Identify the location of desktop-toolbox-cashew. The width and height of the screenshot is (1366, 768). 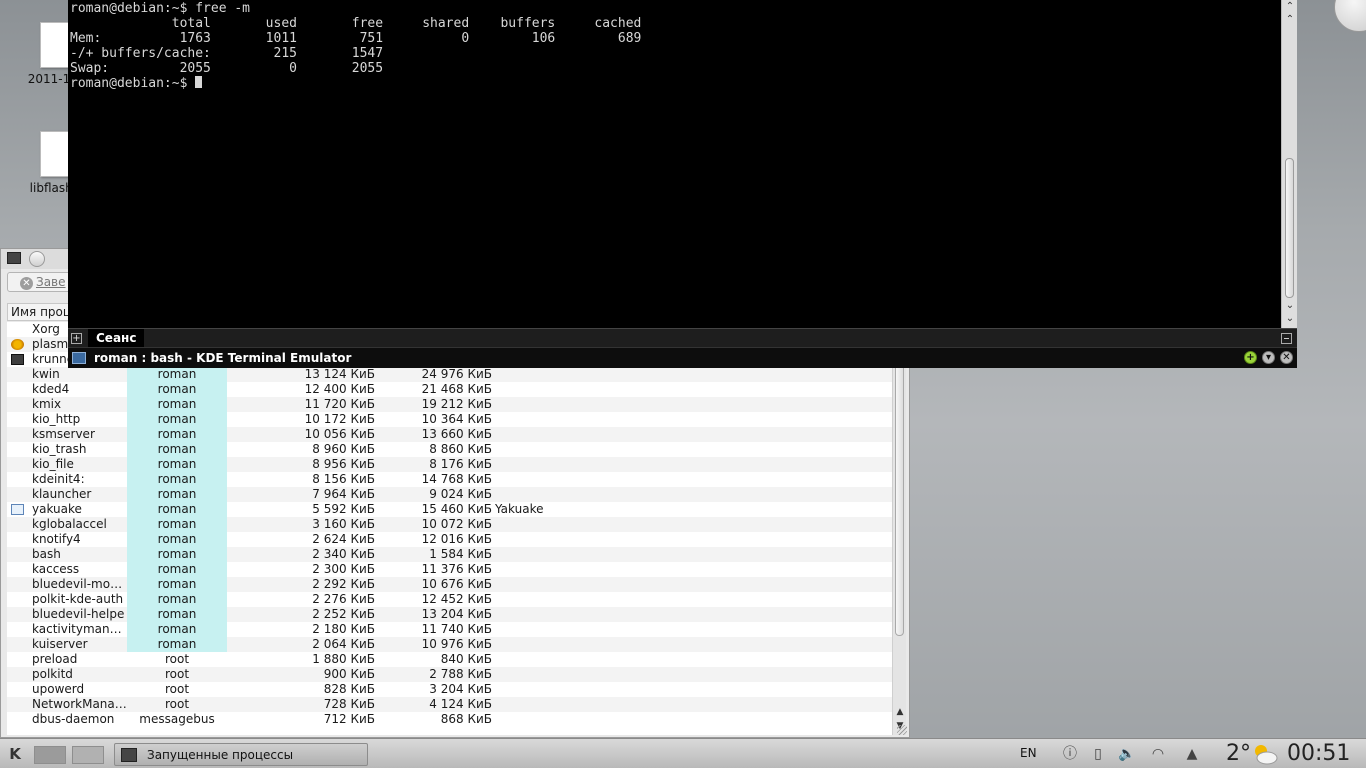
(1350, 16).